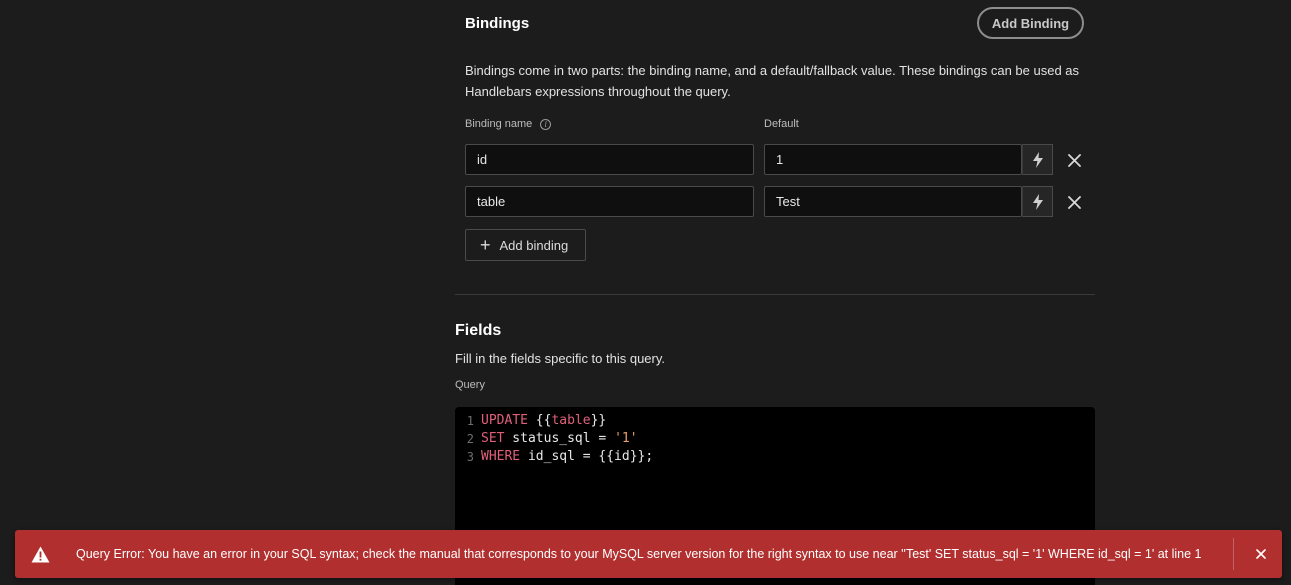 This screenshot has height=585, width=1291. What do you see at coordinates (781, 124) in the screenshot?
I see `default-column-label: Default` at bounding box center [781, 124].